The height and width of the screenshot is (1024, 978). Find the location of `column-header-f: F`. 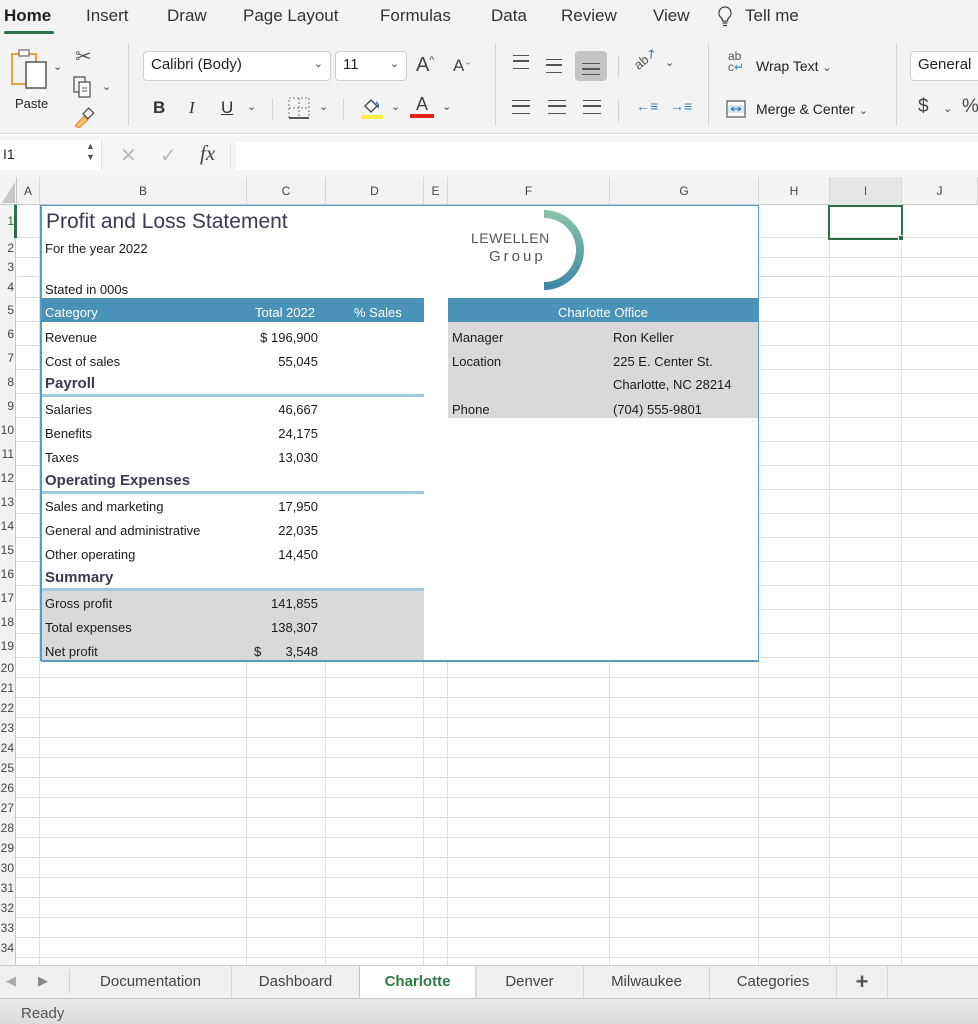

column-header-f: F is located at coordinates (529, 191).